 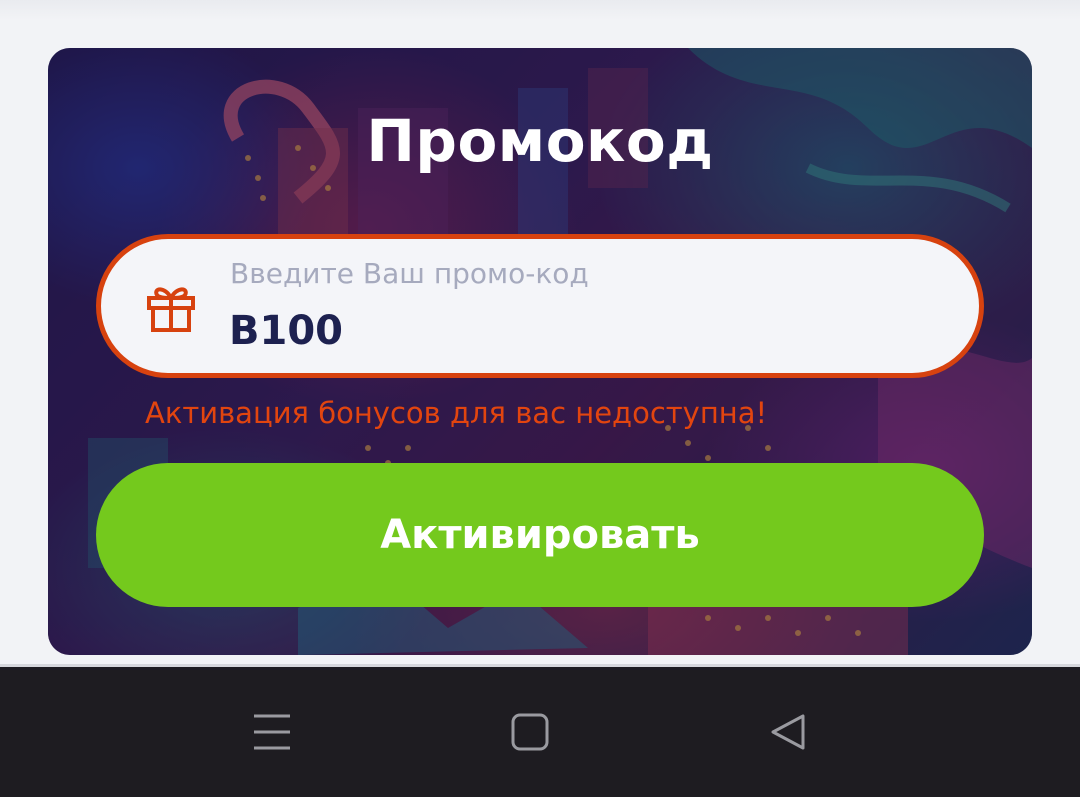 I want to click on promo-code-field: Введите Ваш промо-код, so click(x=540, y=306).